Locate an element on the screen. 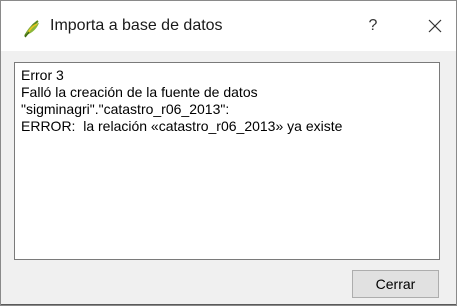  help-button: ? is located at coordinates (373, 26).